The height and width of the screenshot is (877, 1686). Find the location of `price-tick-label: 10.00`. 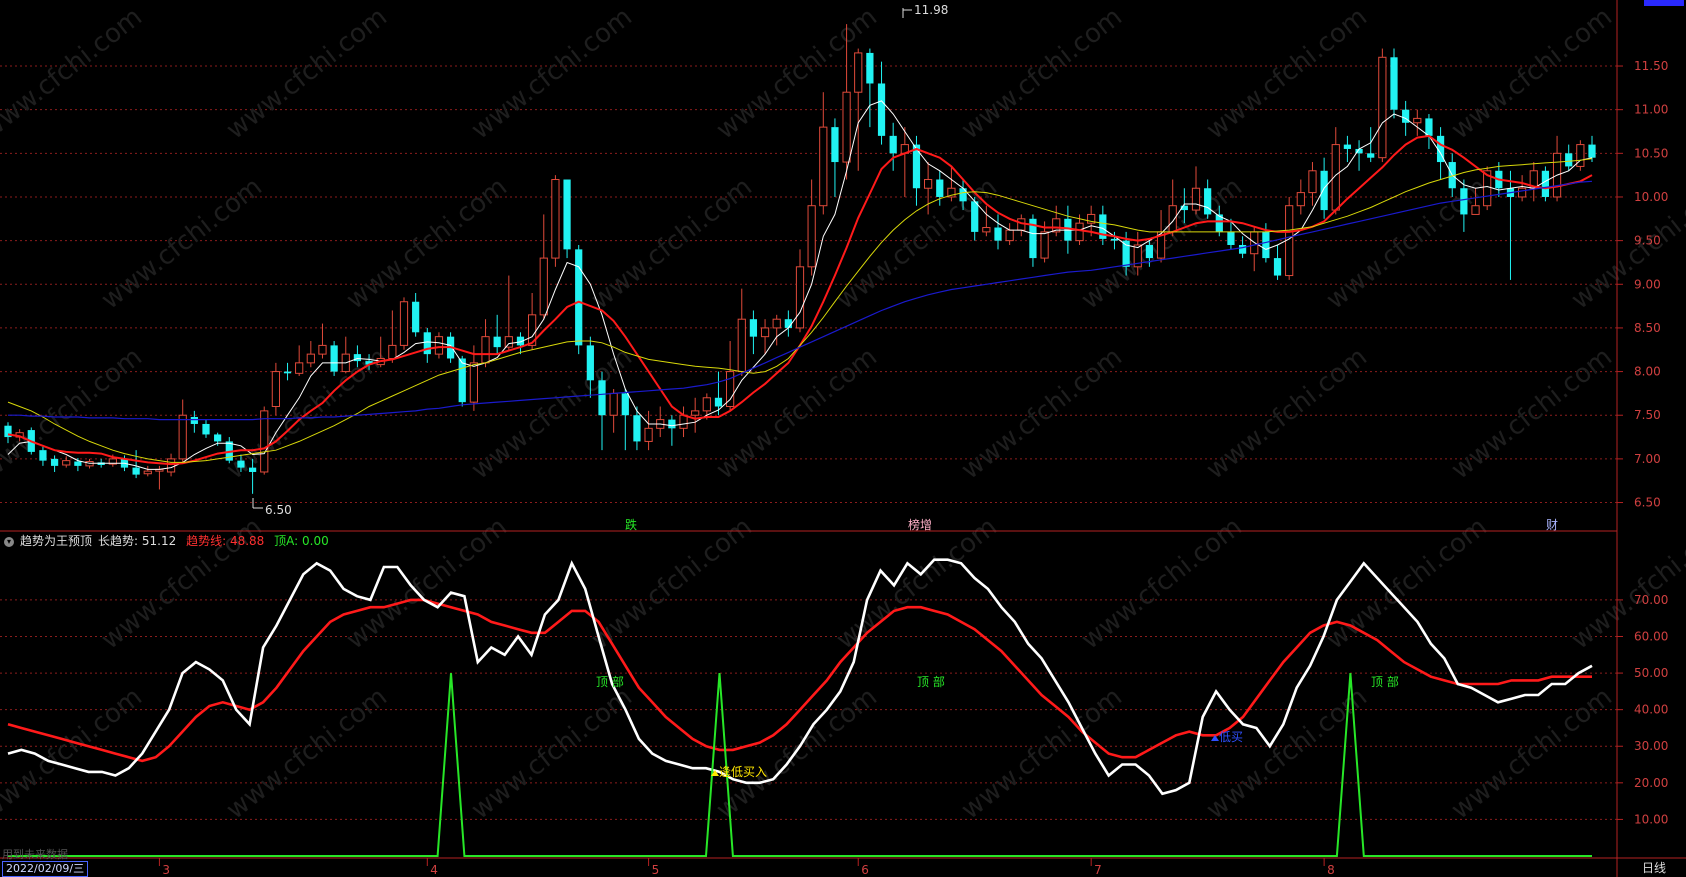

price-tick-label: 10.00 is located at coordinates (1651, 197).